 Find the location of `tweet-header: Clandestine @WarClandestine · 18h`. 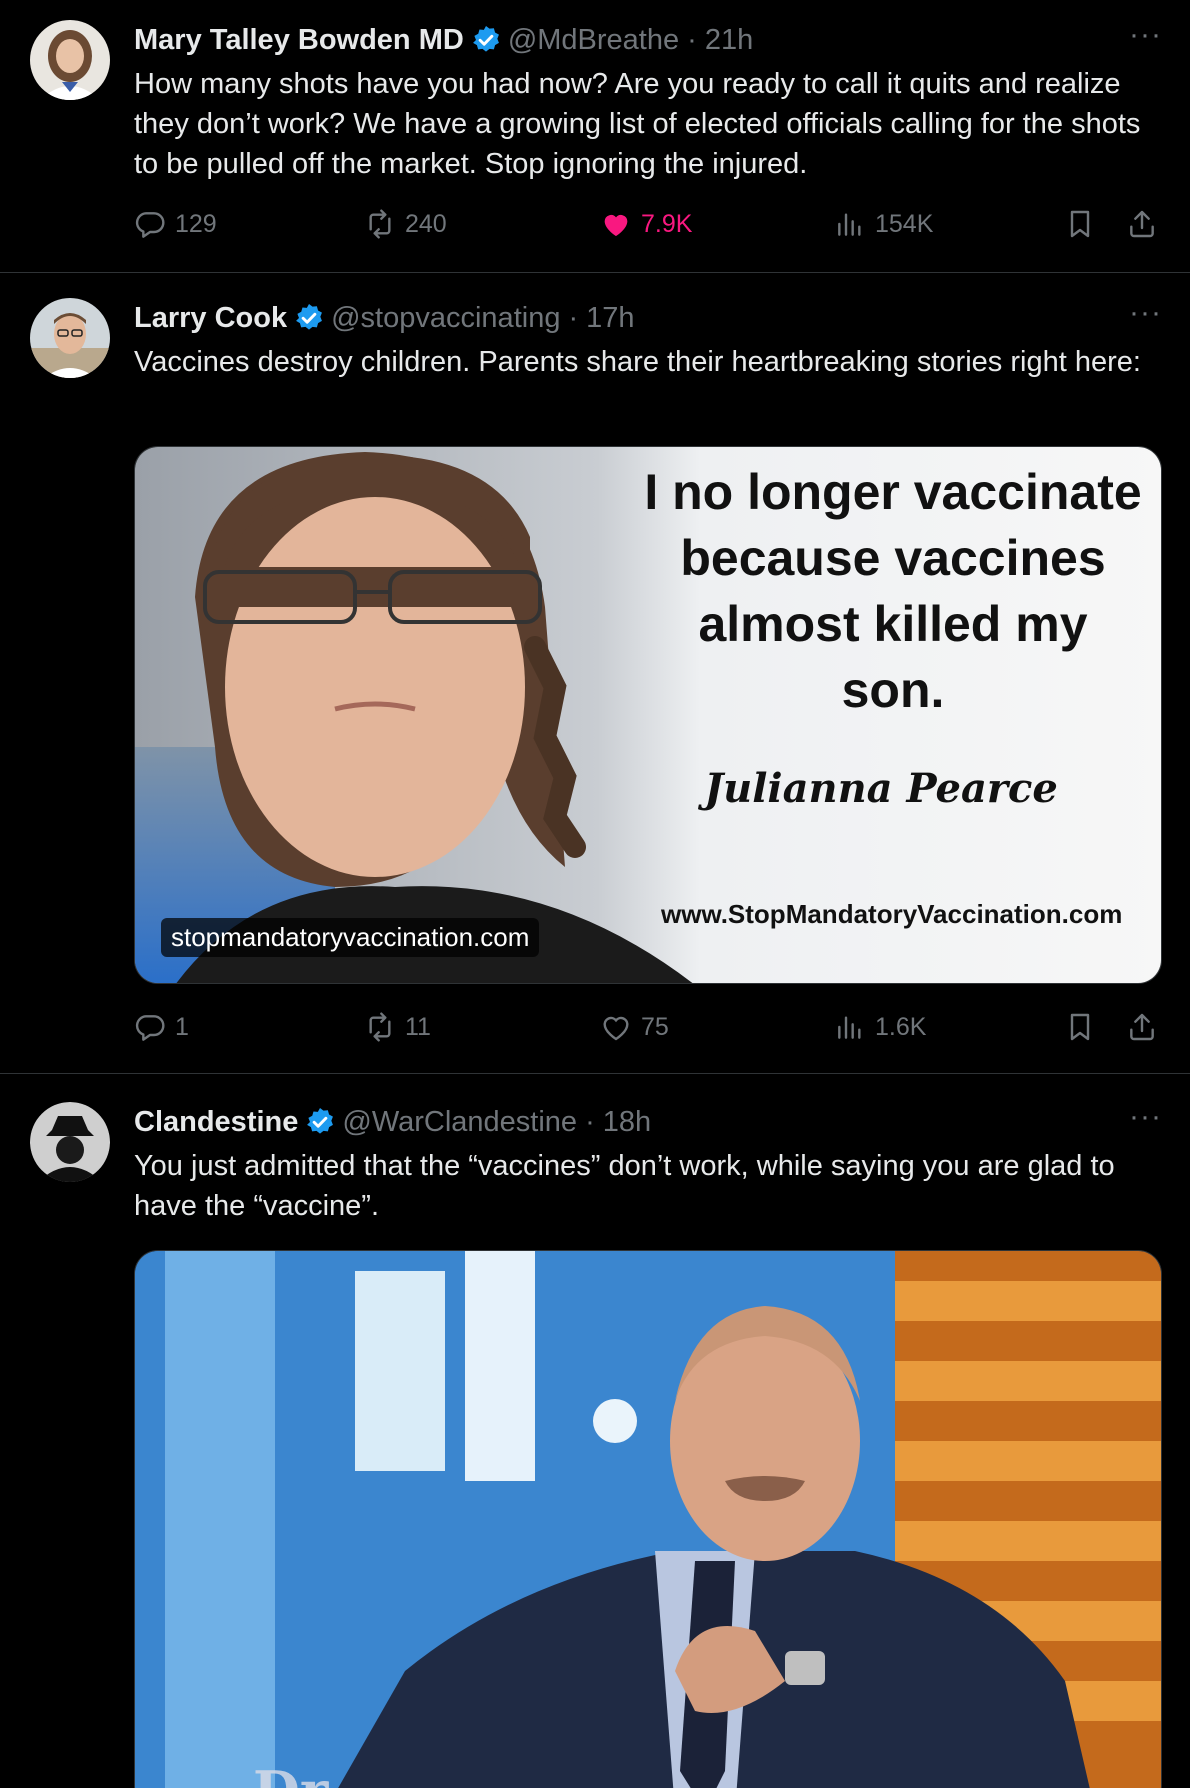

tweet-header: Clandestine @WarClandestine · 18h is located at coordinates (392, 1122).